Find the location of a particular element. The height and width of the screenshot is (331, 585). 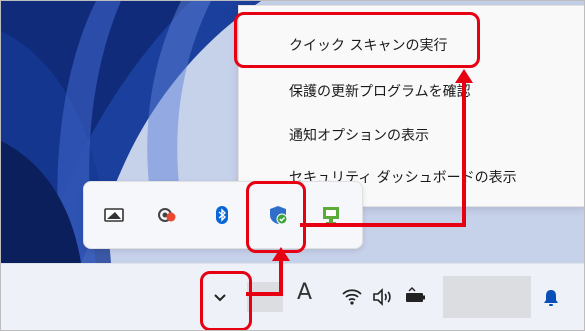

display-icon is located at coordinates (114, 215).